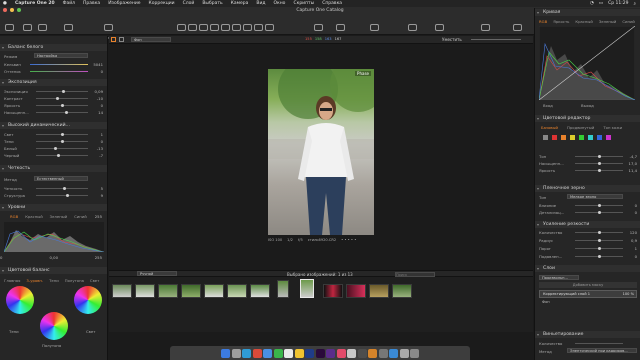 This screenshot has height=360, width=640. I want to click on photoshop-icon, so click(309, 353).